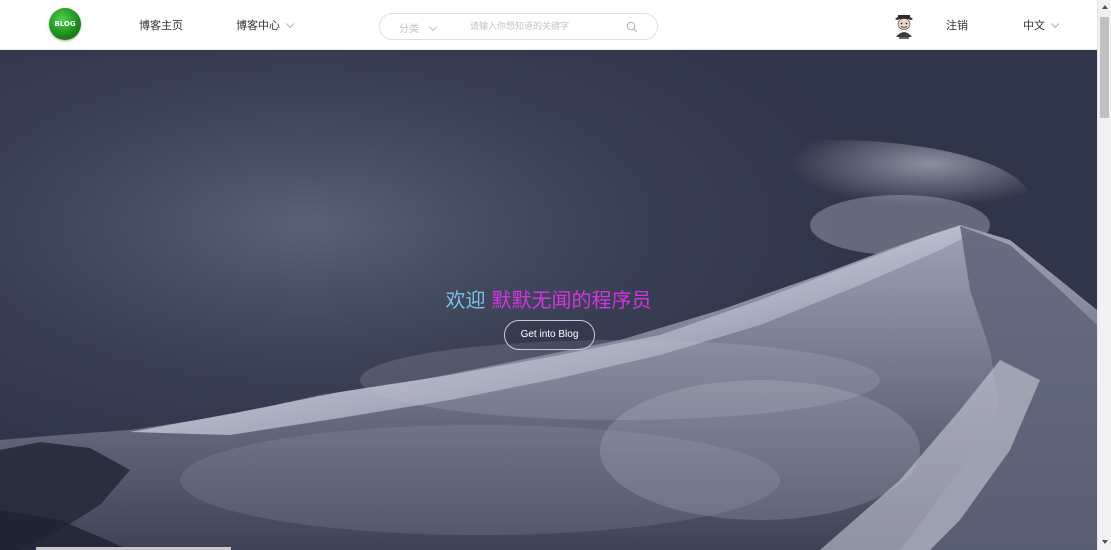  I want to click on nav-blog-center-label: 博客中心, so click(258, 25).